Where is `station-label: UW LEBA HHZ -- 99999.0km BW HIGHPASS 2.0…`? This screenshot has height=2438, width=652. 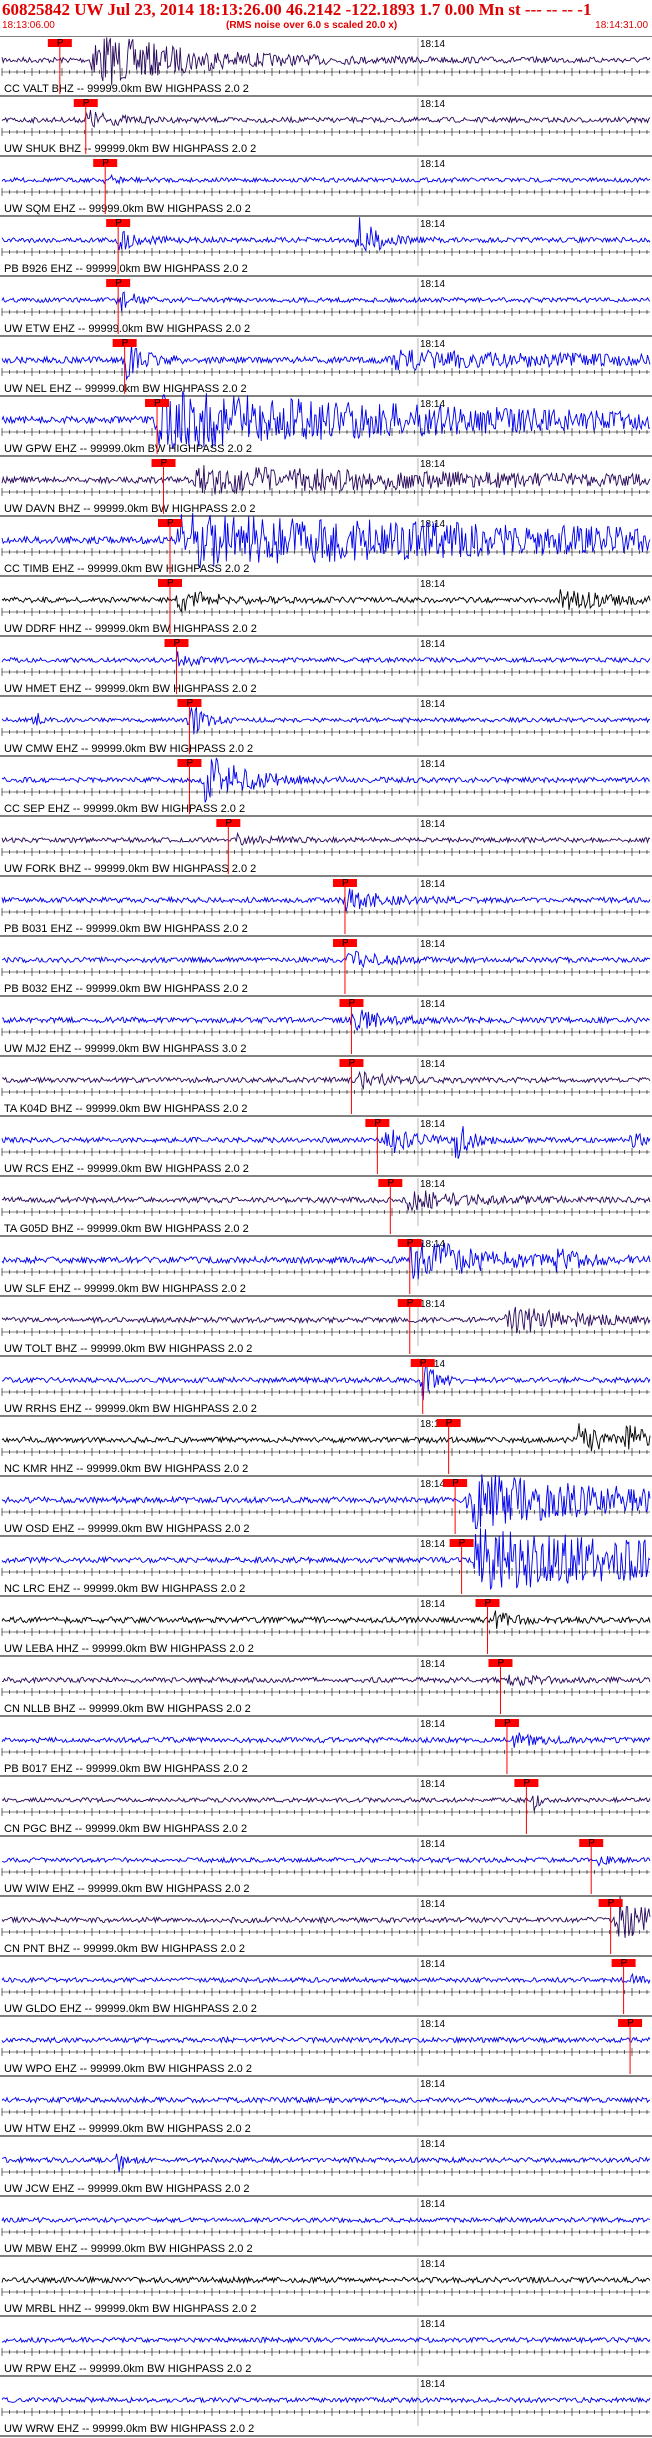
station-label: UW LEBA HHZ -- 99999.0km BW HIGHPASS 2.0… is located at coordinates (129, 1649).